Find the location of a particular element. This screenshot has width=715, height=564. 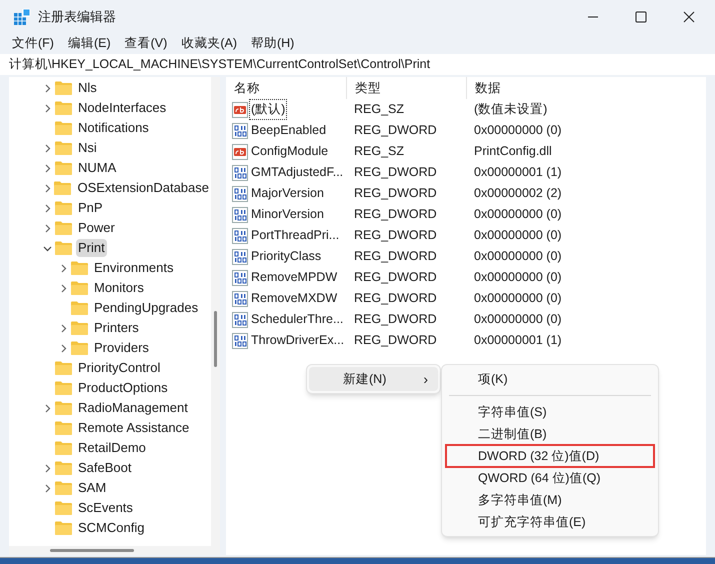

table-cell: (默认) is located at coordinates (268, 109).